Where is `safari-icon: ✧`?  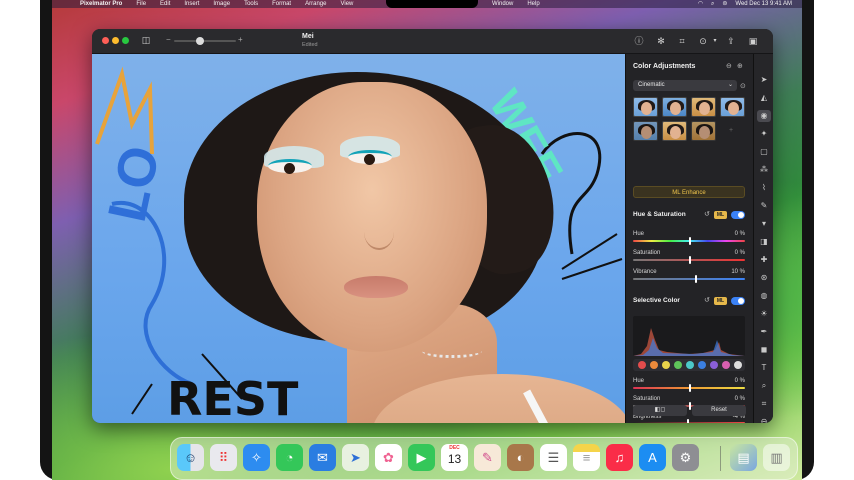
safari-icon: ✧ is located at coordinates (256, 457).